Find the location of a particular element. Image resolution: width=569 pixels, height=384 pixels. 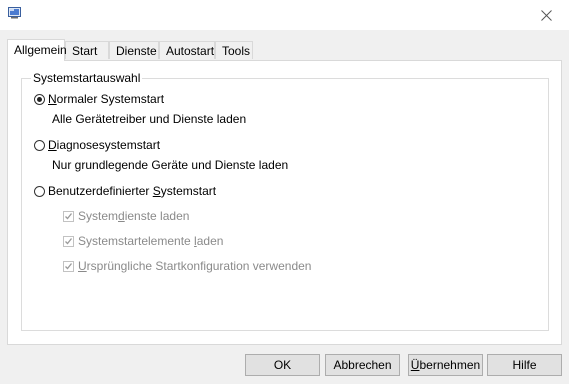

close-button is located at coordinates (546, 15).